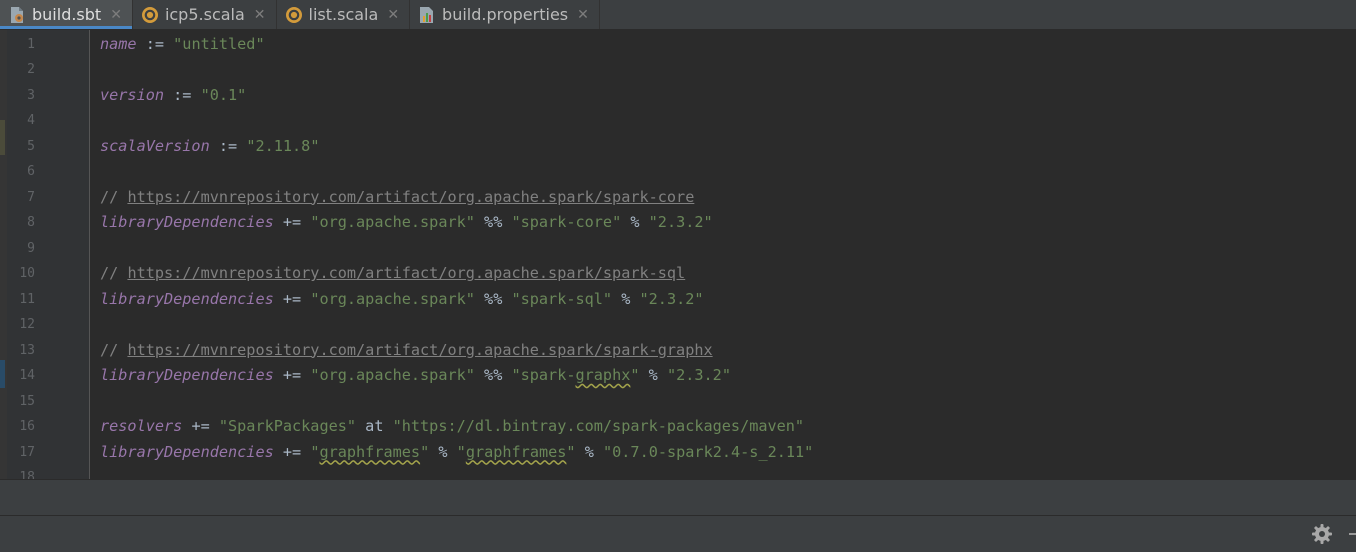  Describe the element at coordinates (31, 69) in the screenshot. I see `line-number: 2` at that location.